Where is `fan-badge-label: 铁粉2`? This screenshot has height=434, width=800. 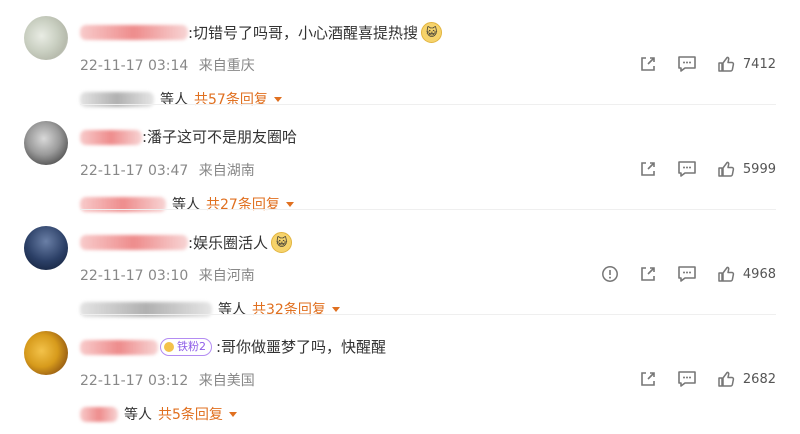 fan-badge-label: 铁粉2 is located at coordinates (191, 346).